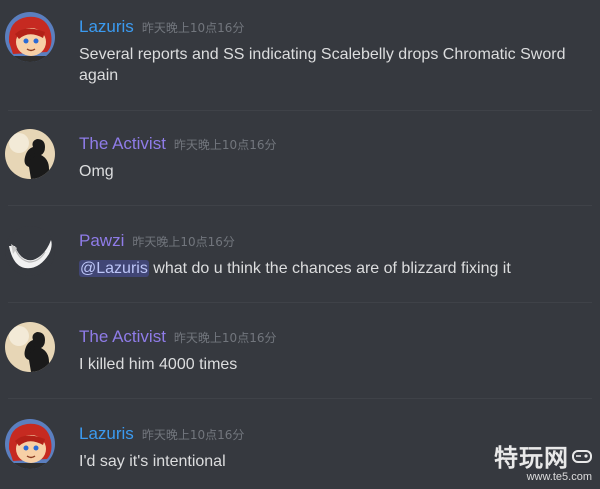 Image resolution: width=600 pixels, height=489 pixels. I want to click on site-watermark: 特玩网 www.te5.com, so click(543, 460).